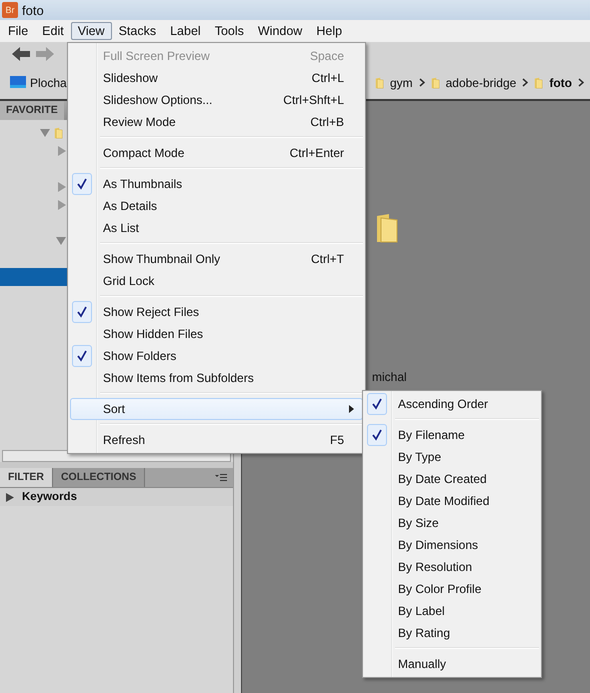  Describe the element at coordinates (452, 589) in the screenshot. I see `menu-item: By Color Profile` at that location.